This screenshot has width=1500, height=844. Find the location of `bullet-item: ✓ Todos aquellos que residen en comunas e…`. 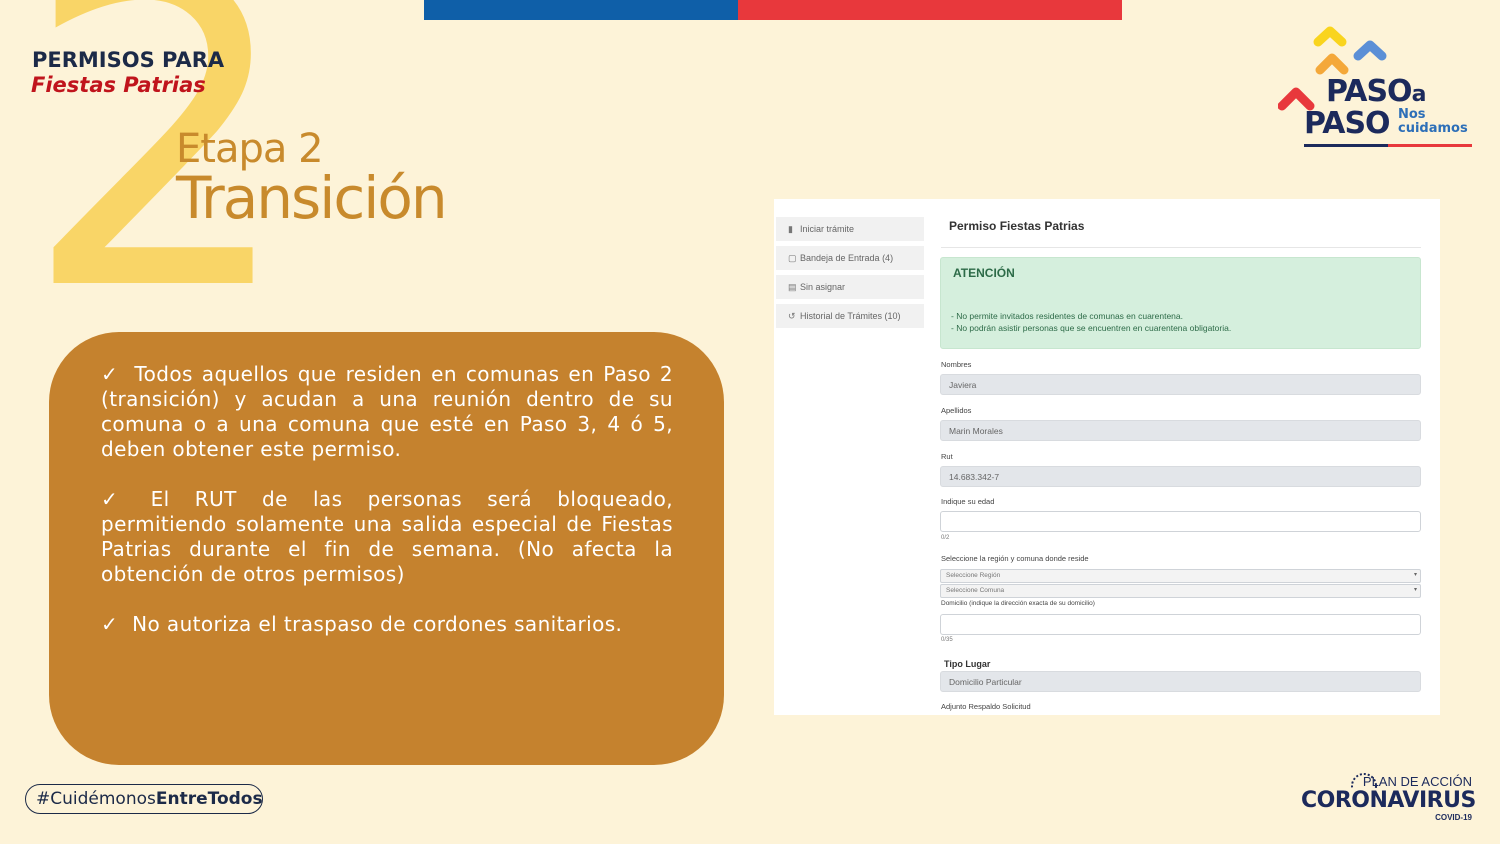

bullet-item: ✓ Todos aquellos que residen en comunas e… is located at coordinates (387, 412).